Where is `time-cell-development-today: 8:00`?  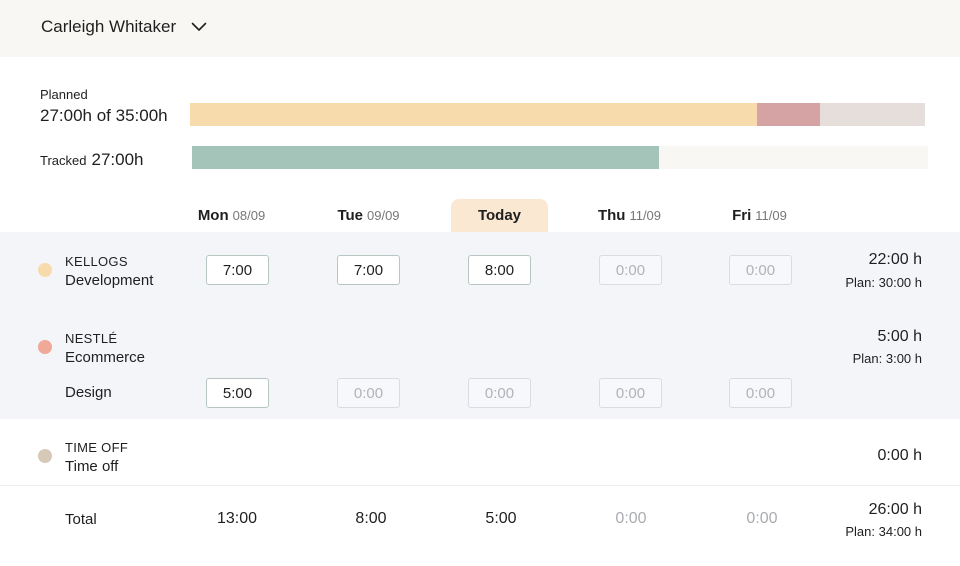 time-cell-development-today: 8:00 is located at coordinates (499, 270).